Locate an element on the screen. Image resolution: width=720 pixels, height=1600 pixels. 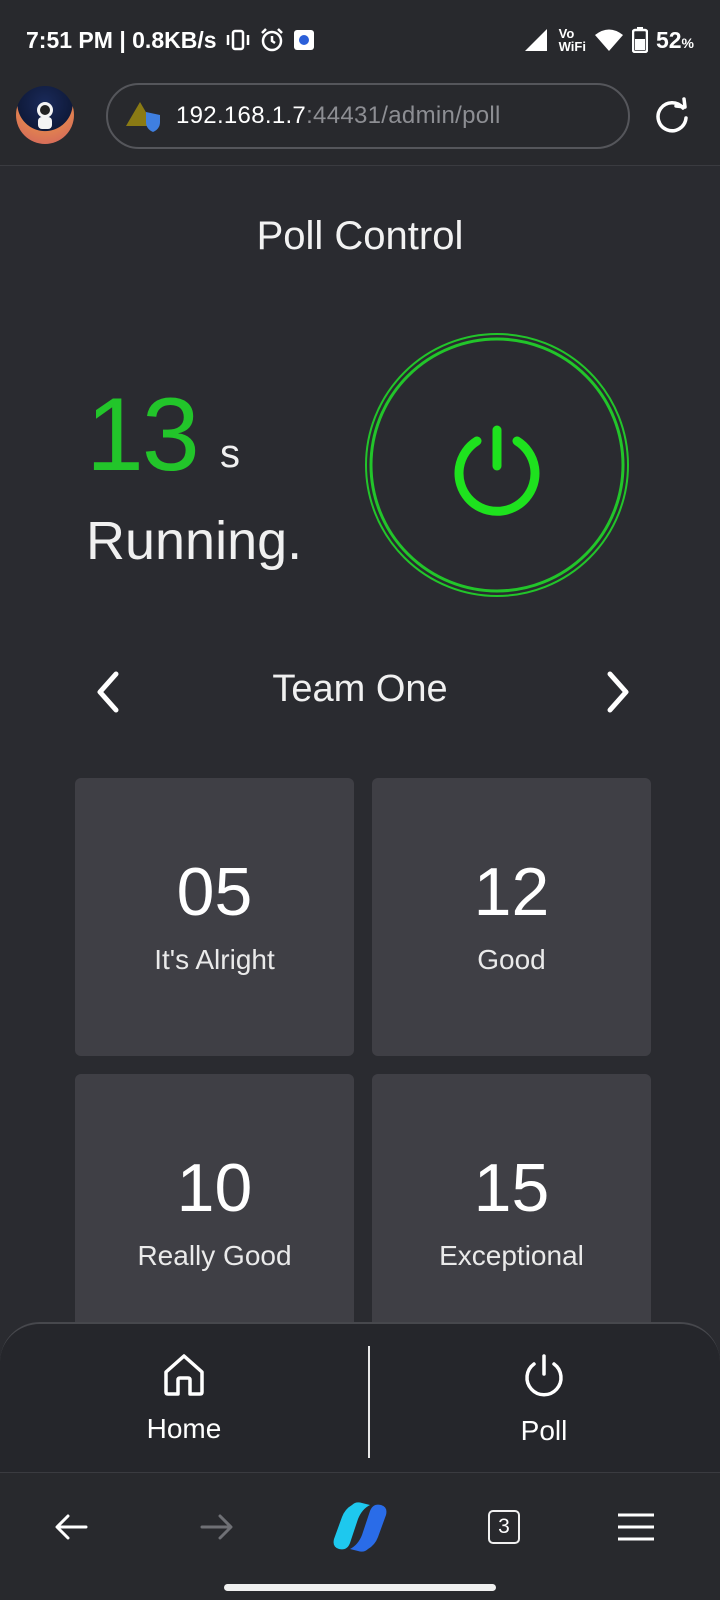
result-card: 05 It's Alright is located at coordinates (214, 917).